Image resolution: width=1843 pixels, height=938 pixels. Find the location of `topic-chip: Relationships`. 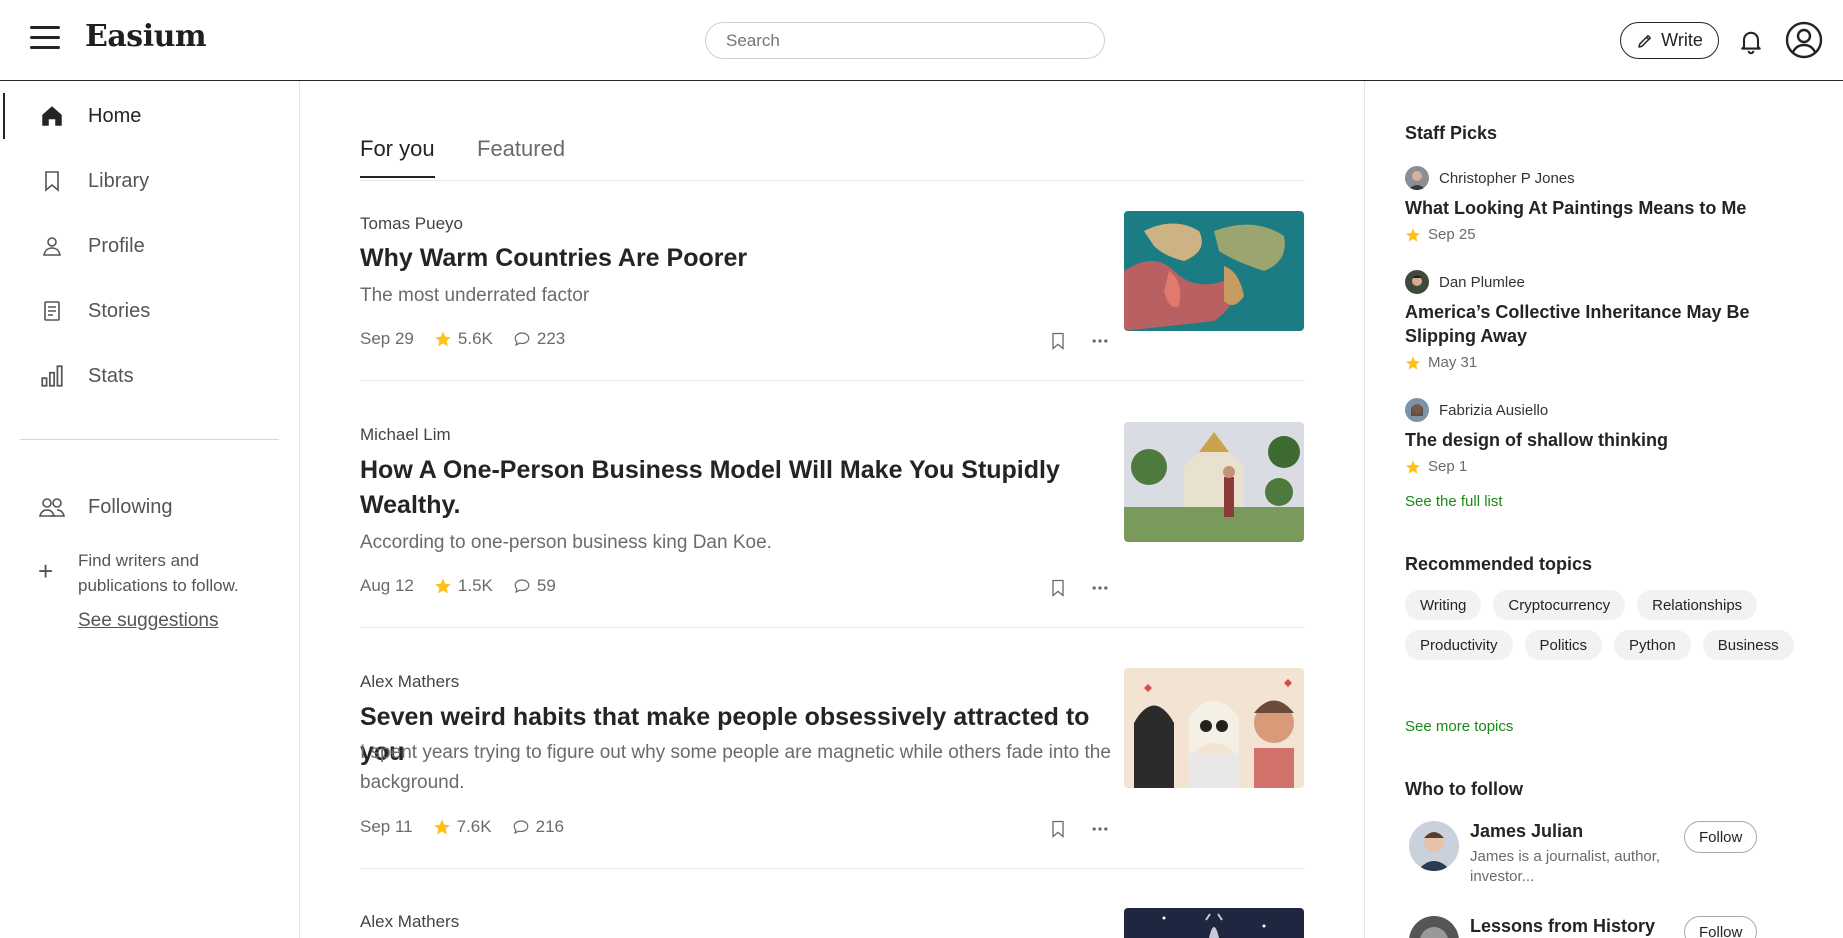

topic-chip: Relationships is located at coordinates (1697, 605).